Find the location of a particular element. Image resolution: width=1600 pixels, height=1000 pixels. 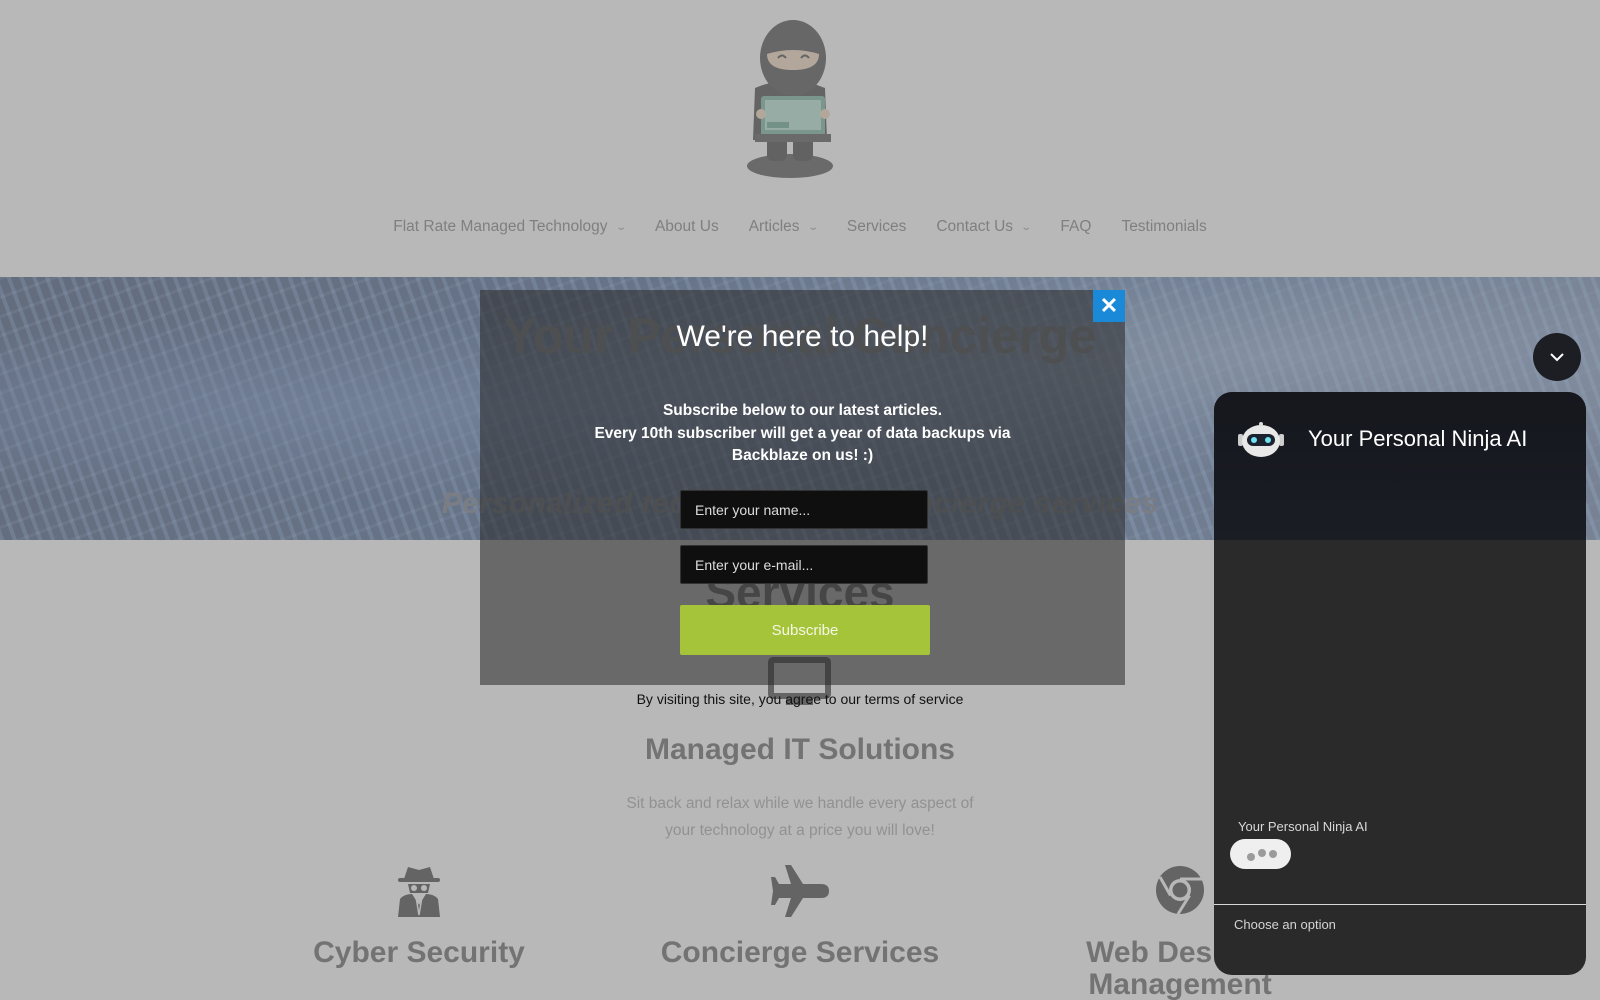

nav-item-faq: FAQ is located at coordinates (1075, 227).